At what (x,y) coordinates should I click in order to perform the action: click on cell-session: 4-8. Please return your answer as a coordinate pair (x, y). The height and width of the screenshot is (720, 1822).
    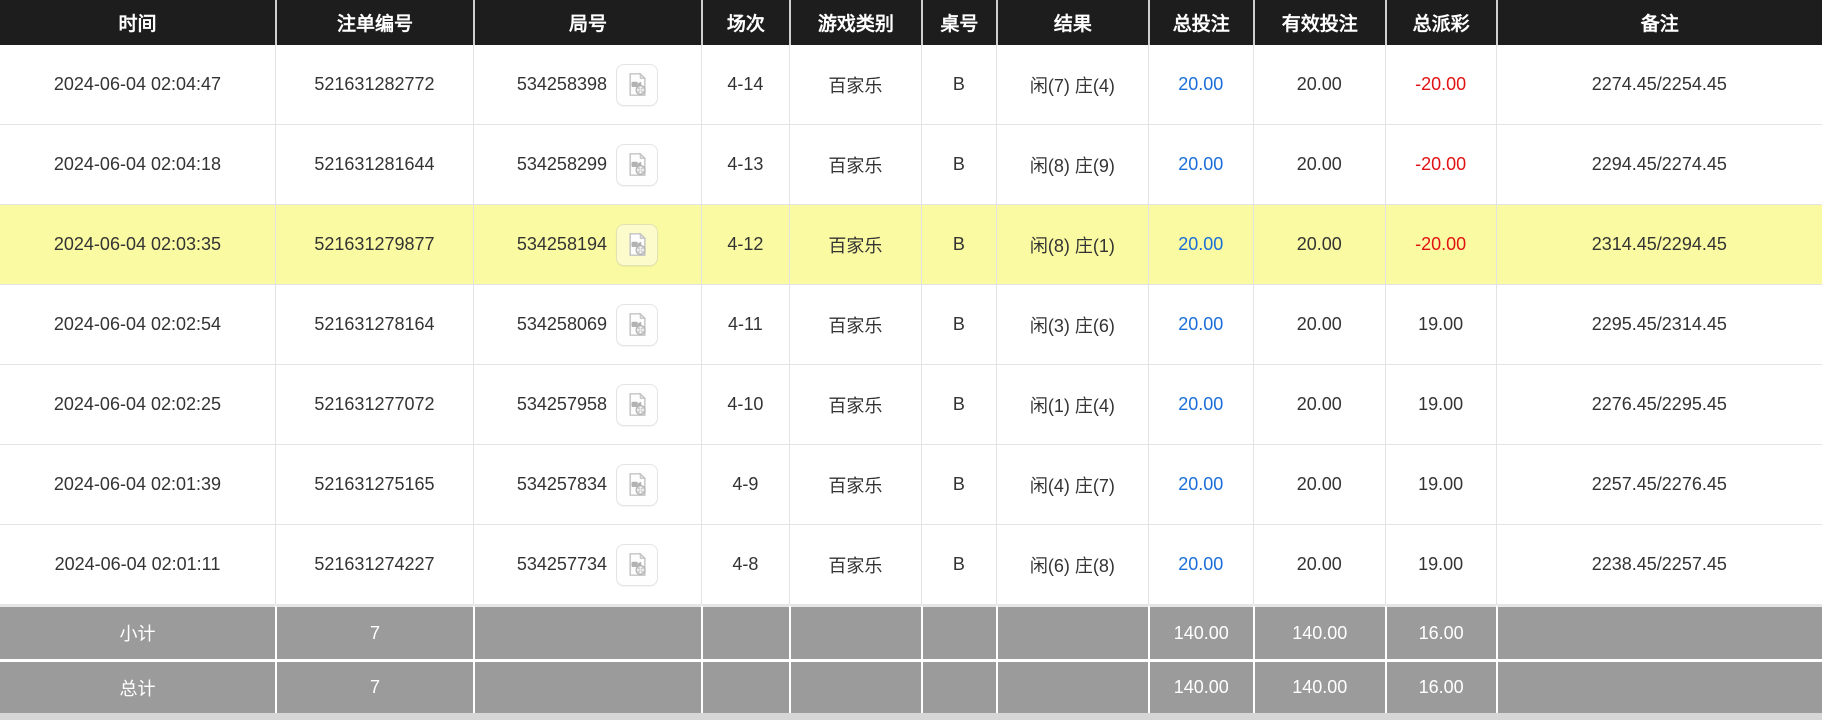
    Looking at the image, I should click on (744, 565).